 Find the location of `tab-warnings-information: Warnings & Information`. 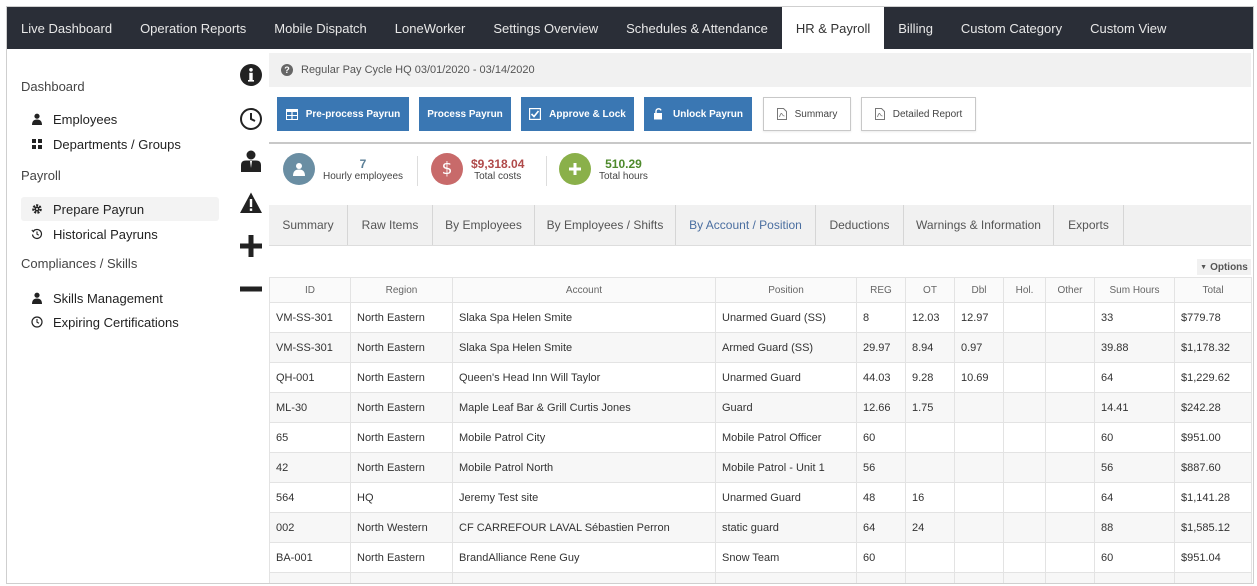

tab-warnings-information: Warnings & Information is located at coordinates (979, 225).